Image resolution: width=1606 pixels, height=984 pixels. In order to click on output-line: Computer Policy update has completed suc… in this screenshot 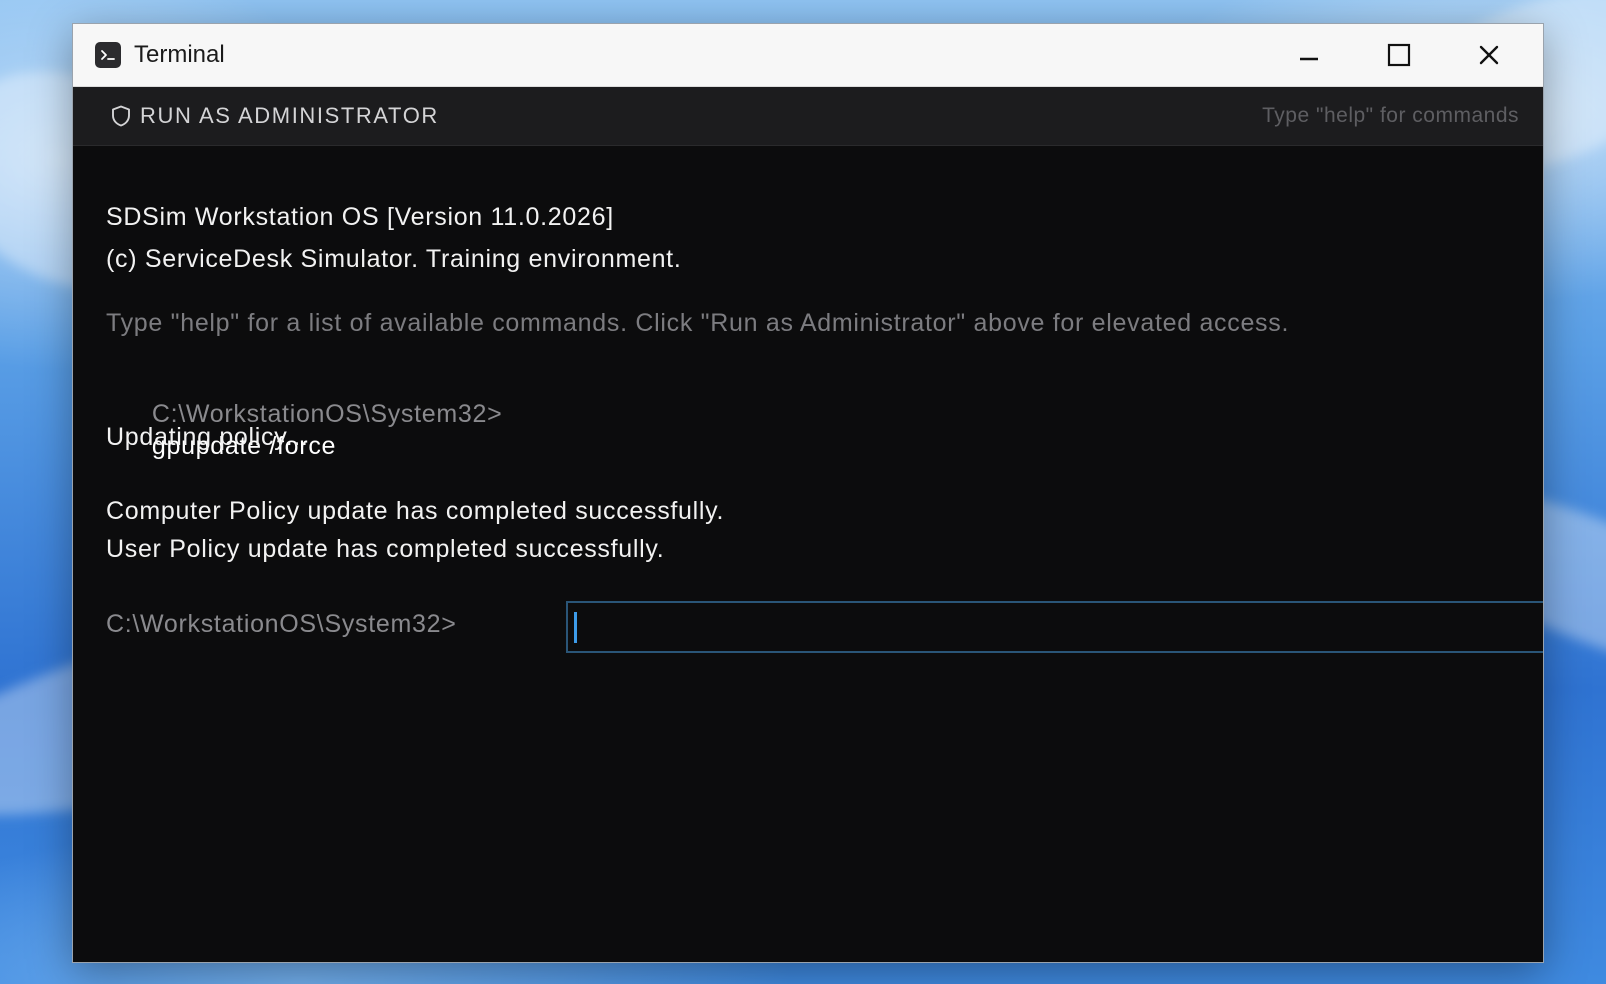, I will do `click(415, 511)`.